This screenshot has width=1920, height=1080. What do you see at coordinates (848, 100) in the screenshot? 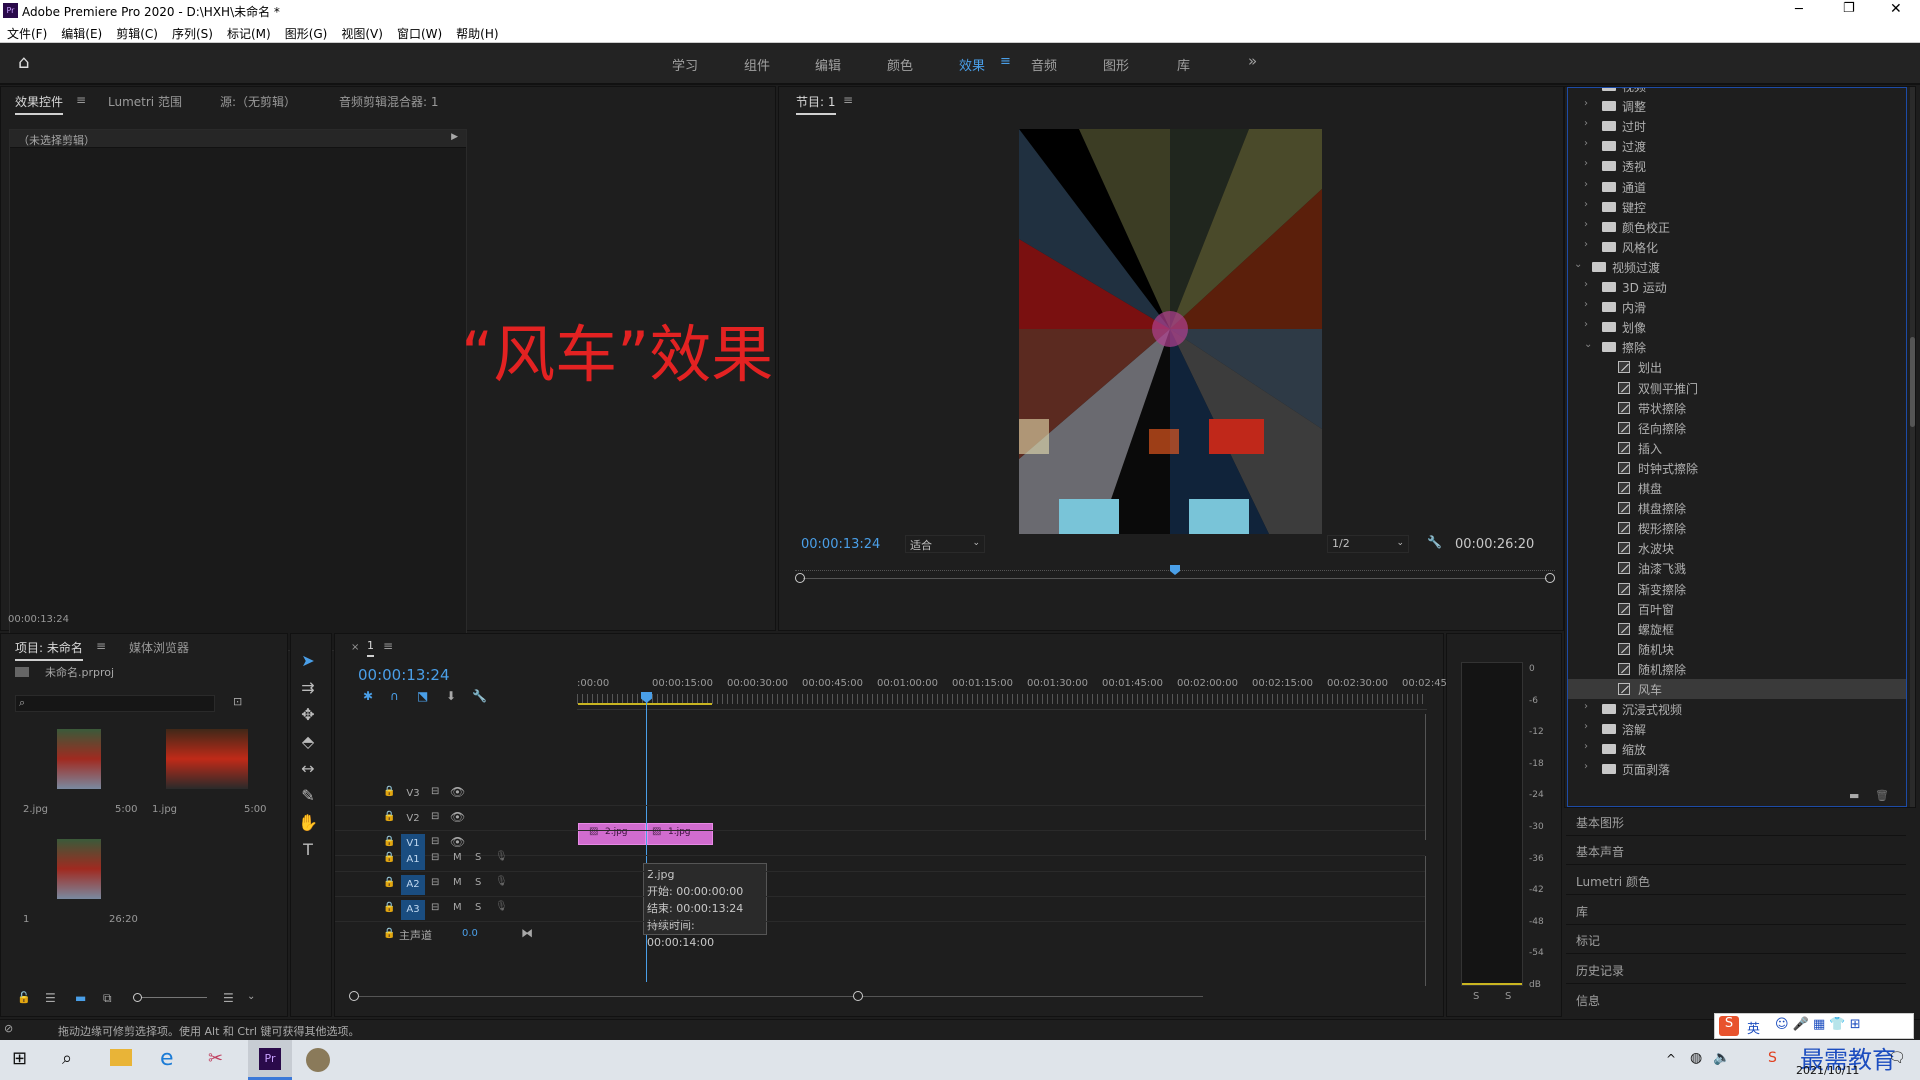
I see `program-menu-icon: ≡` at bounding box center [848, 100].